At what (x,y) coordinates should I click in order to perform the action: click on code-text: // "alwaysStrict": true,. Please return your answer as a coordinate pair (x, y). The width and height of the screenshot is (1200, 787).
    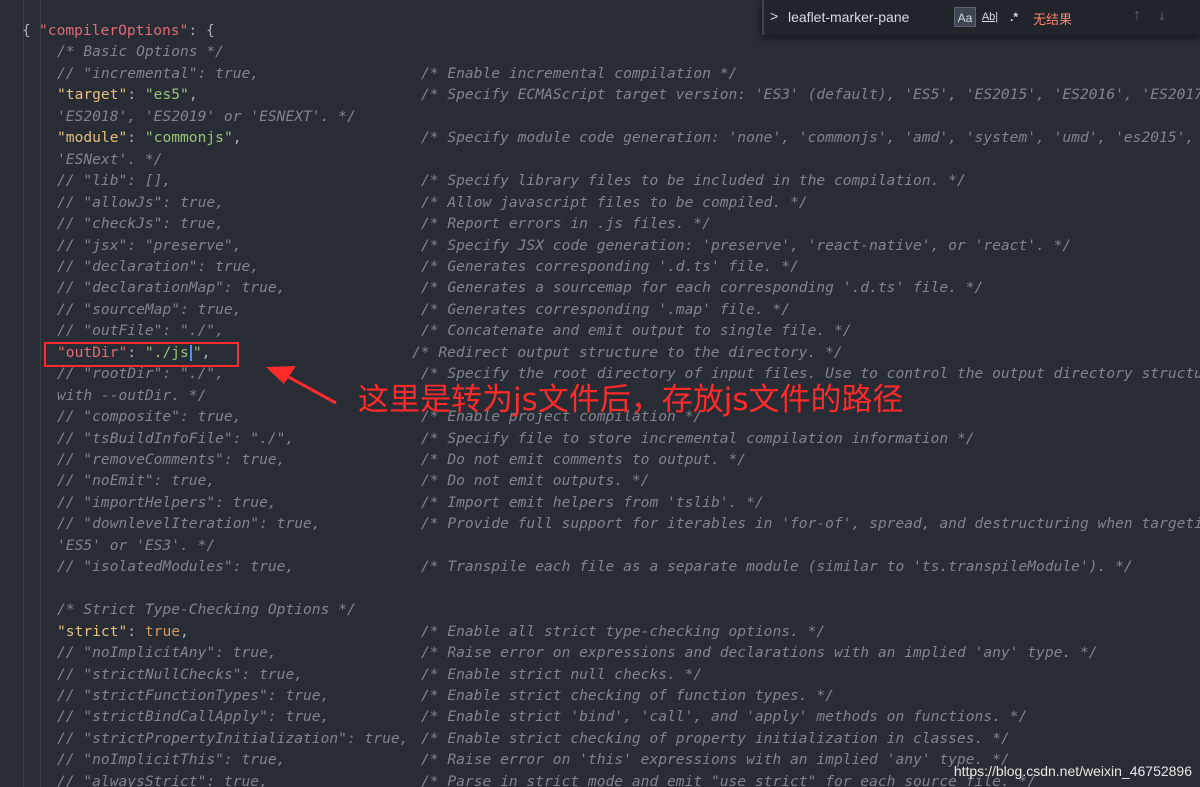
    Looking at the image, I should click on (162, 779).